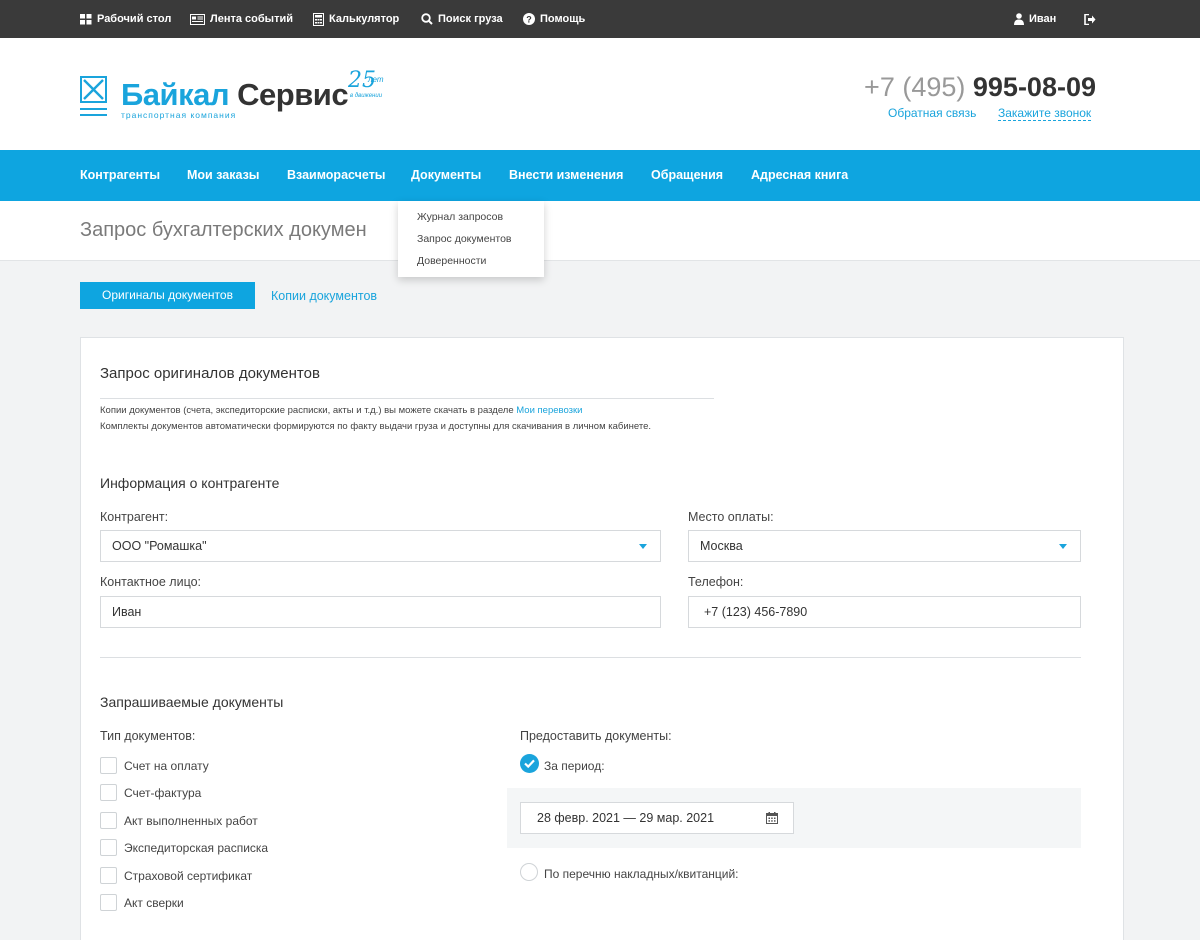 The width and height of the screenshot is (1200, 940). What do you see at coordinates (148, 736) in the screenshot?
I see `doc-type-label: Тип документов:` at bounding box center [148, 736].